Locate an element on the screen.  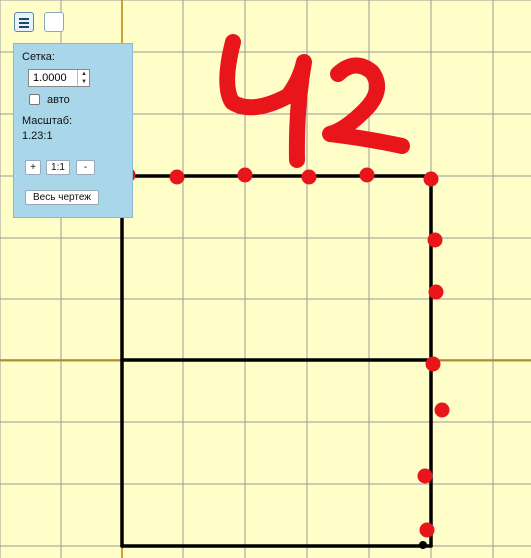
grid-label: Сетка: is located at coordinates (38, 57).